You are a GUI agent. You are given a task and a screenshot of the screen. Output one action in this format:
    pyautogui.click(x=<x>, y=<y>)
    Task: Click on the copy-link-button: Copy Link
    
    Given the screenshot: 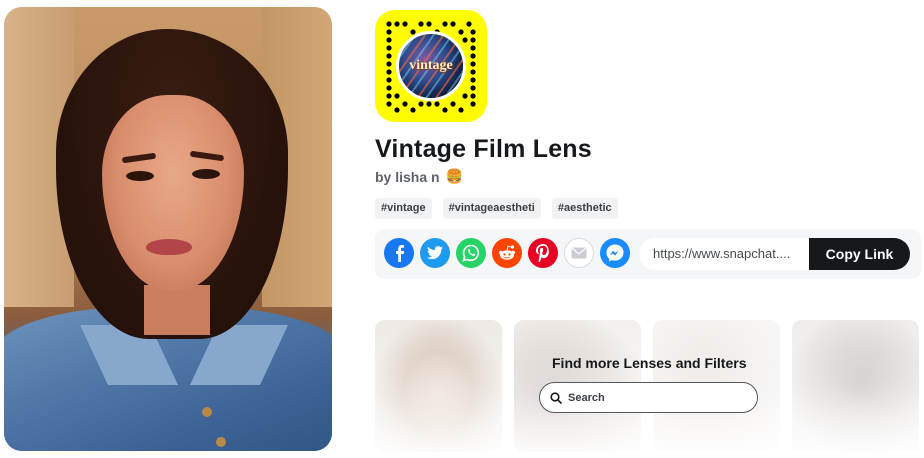 What is the action you would take?
    pyautogui.click(x=859, y=254)
    